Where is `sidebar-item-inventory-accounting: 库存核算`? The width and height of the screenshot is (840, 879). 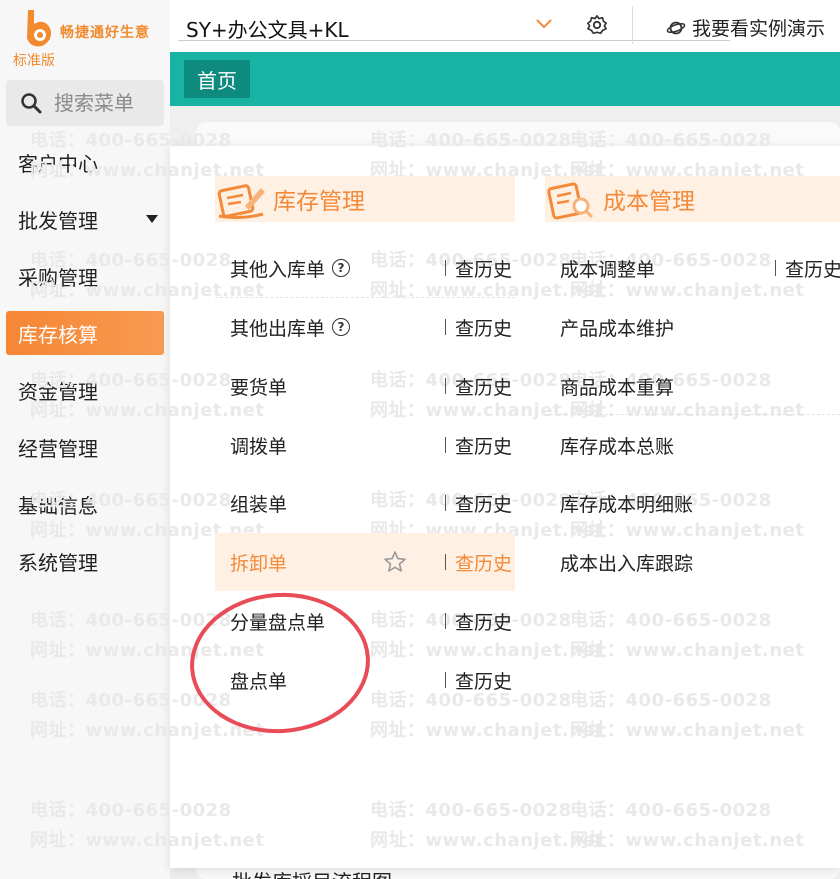
sidebar-item-inventory-accounting: 库存核算 is located at coordinates (85, 333).